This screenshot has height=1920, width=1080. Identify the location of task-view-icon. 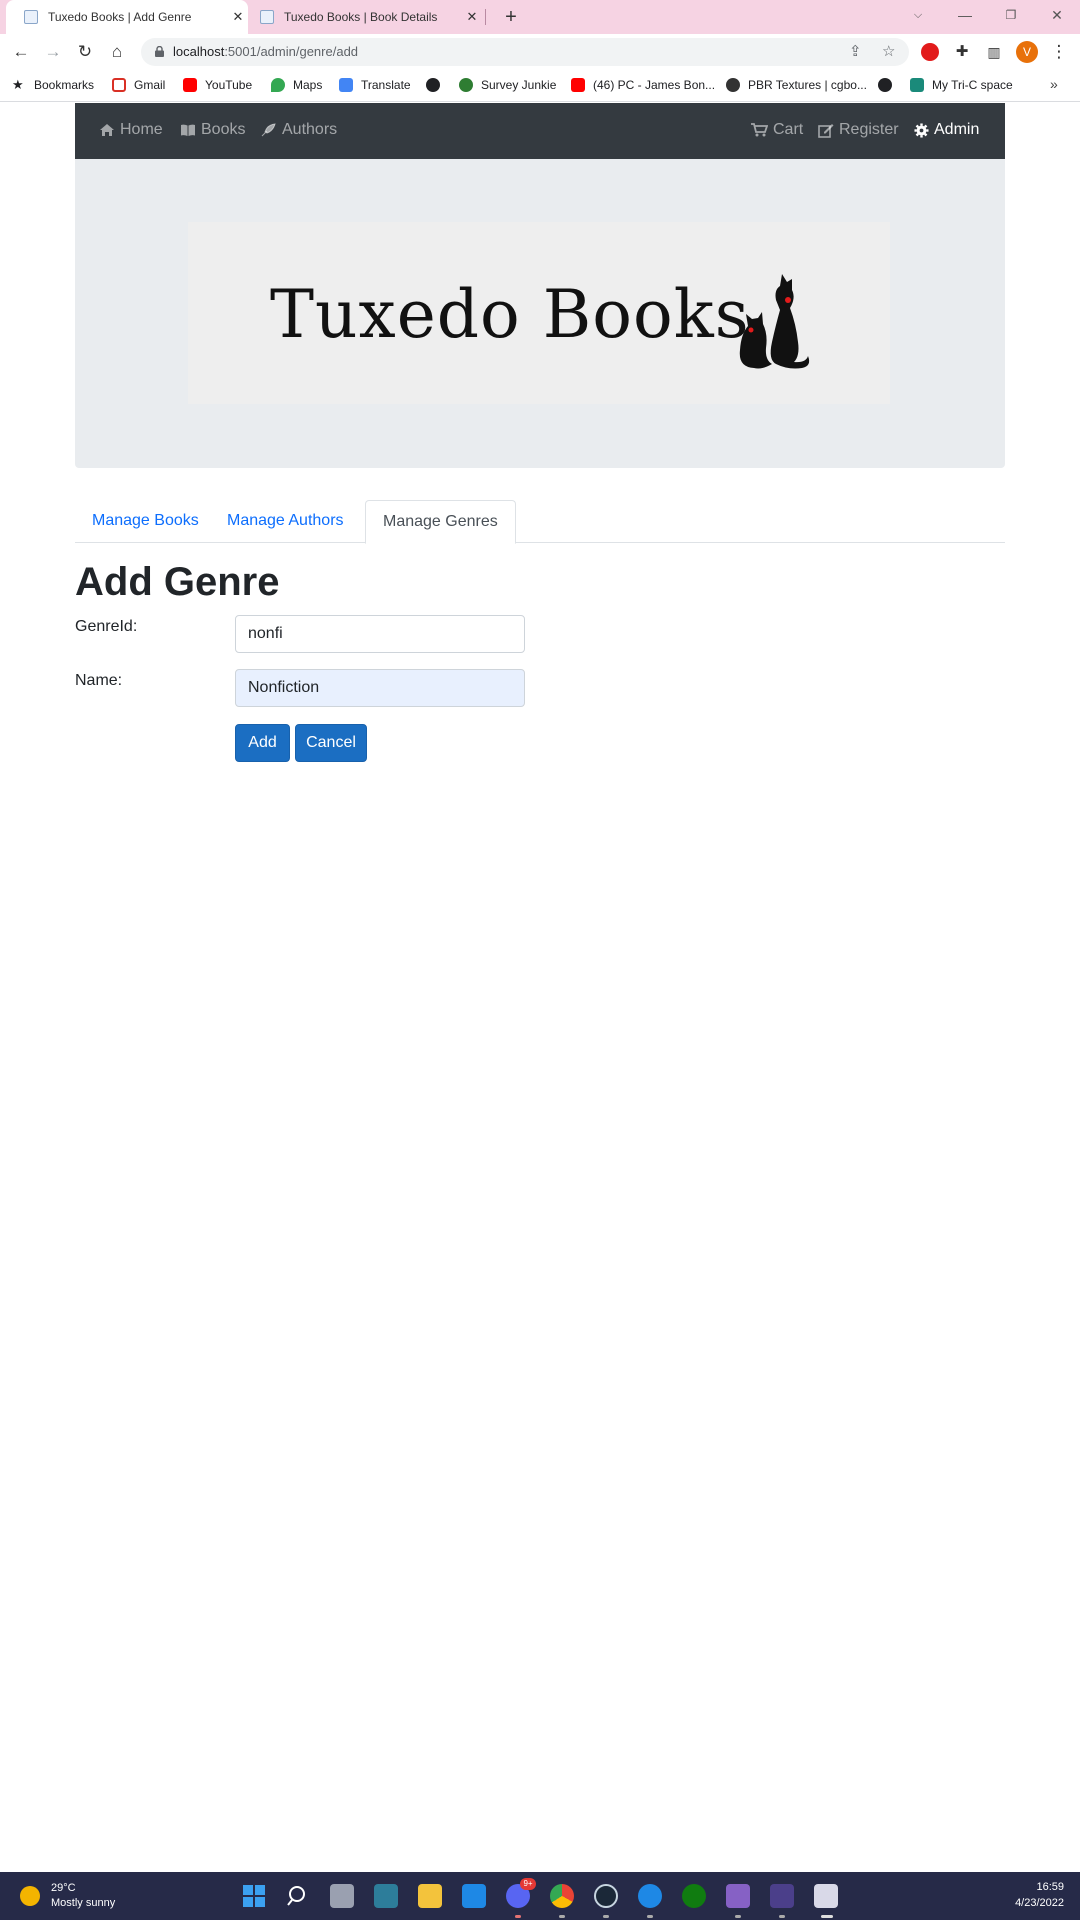
(342, 1896).